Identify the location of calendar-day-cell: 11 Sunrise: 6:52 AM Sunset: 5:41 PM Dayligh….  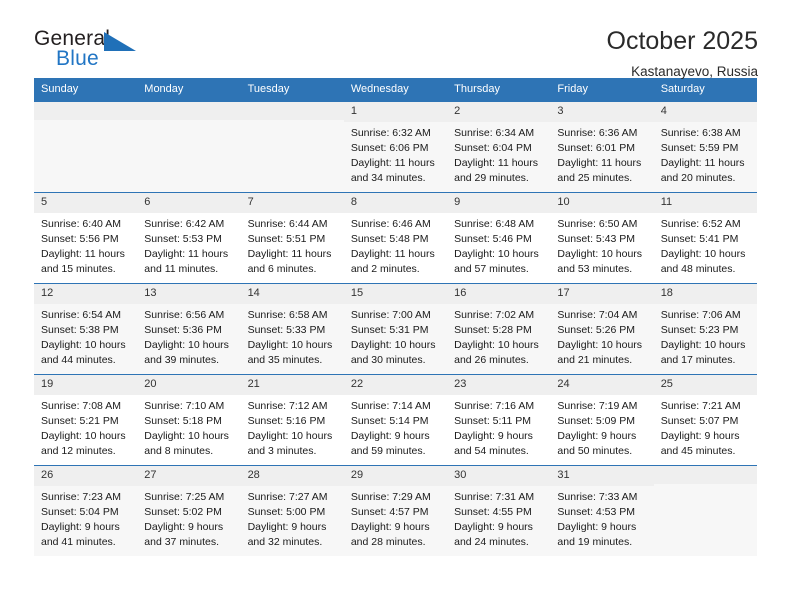
(705, 238).